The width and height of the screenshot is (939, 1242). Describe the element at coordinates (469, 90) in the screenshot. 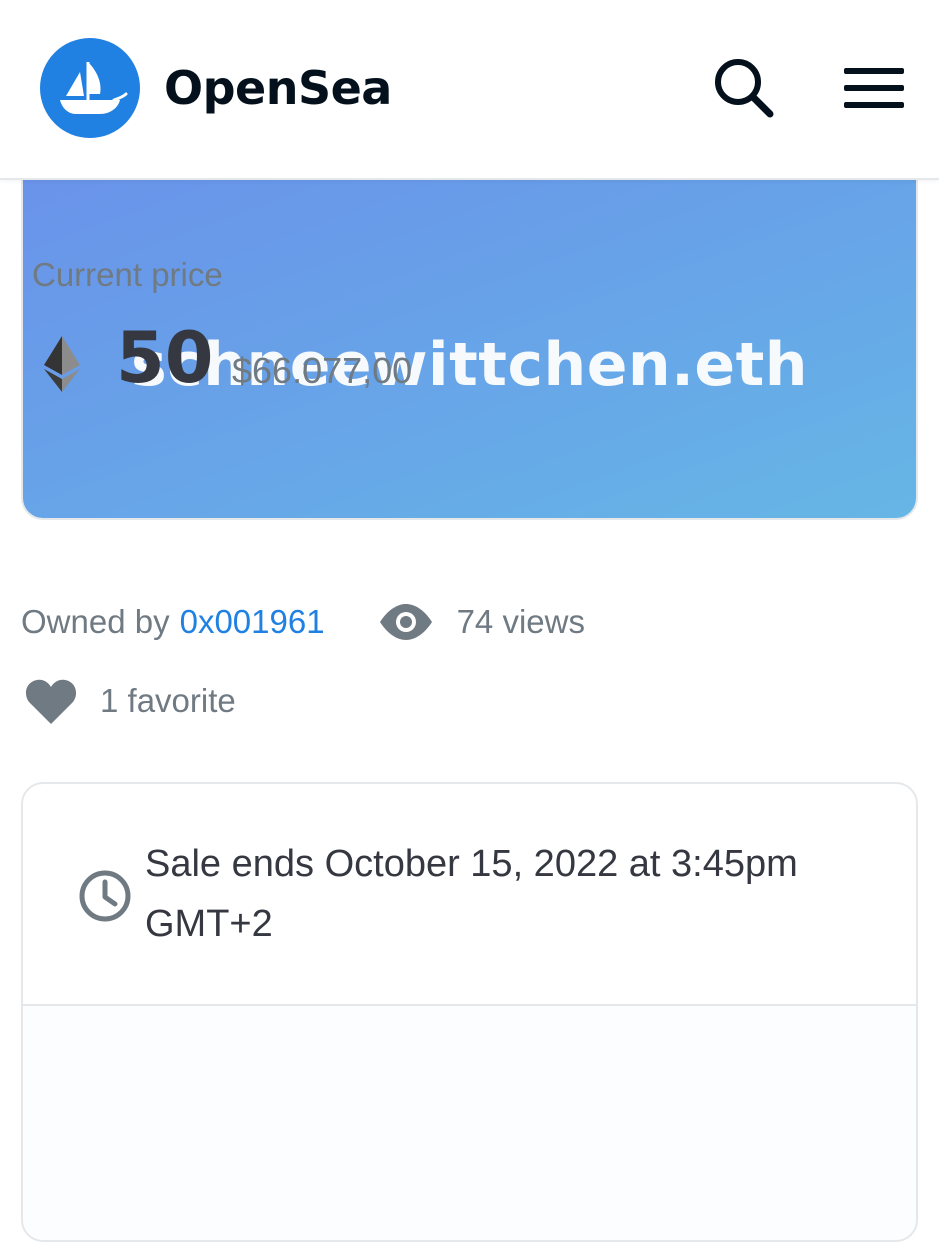

I see `top-nav-bar: OpenSea` at that location.